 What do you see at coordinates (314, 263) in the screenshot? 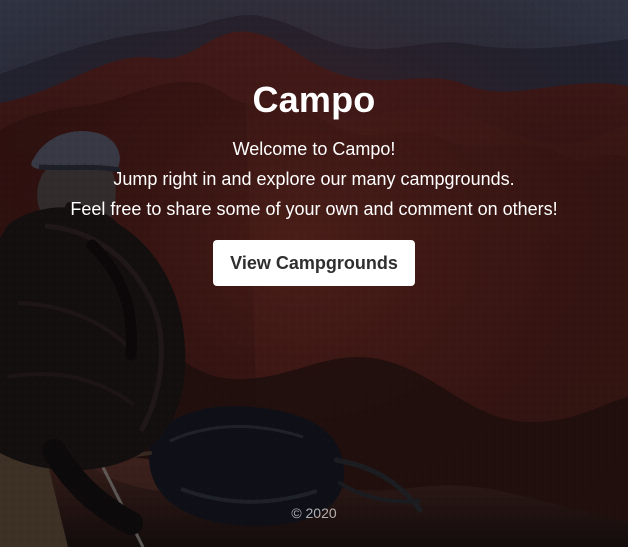
I see `view-campgrounds-button: View Campgrounds` at bounding box center [314, 263].